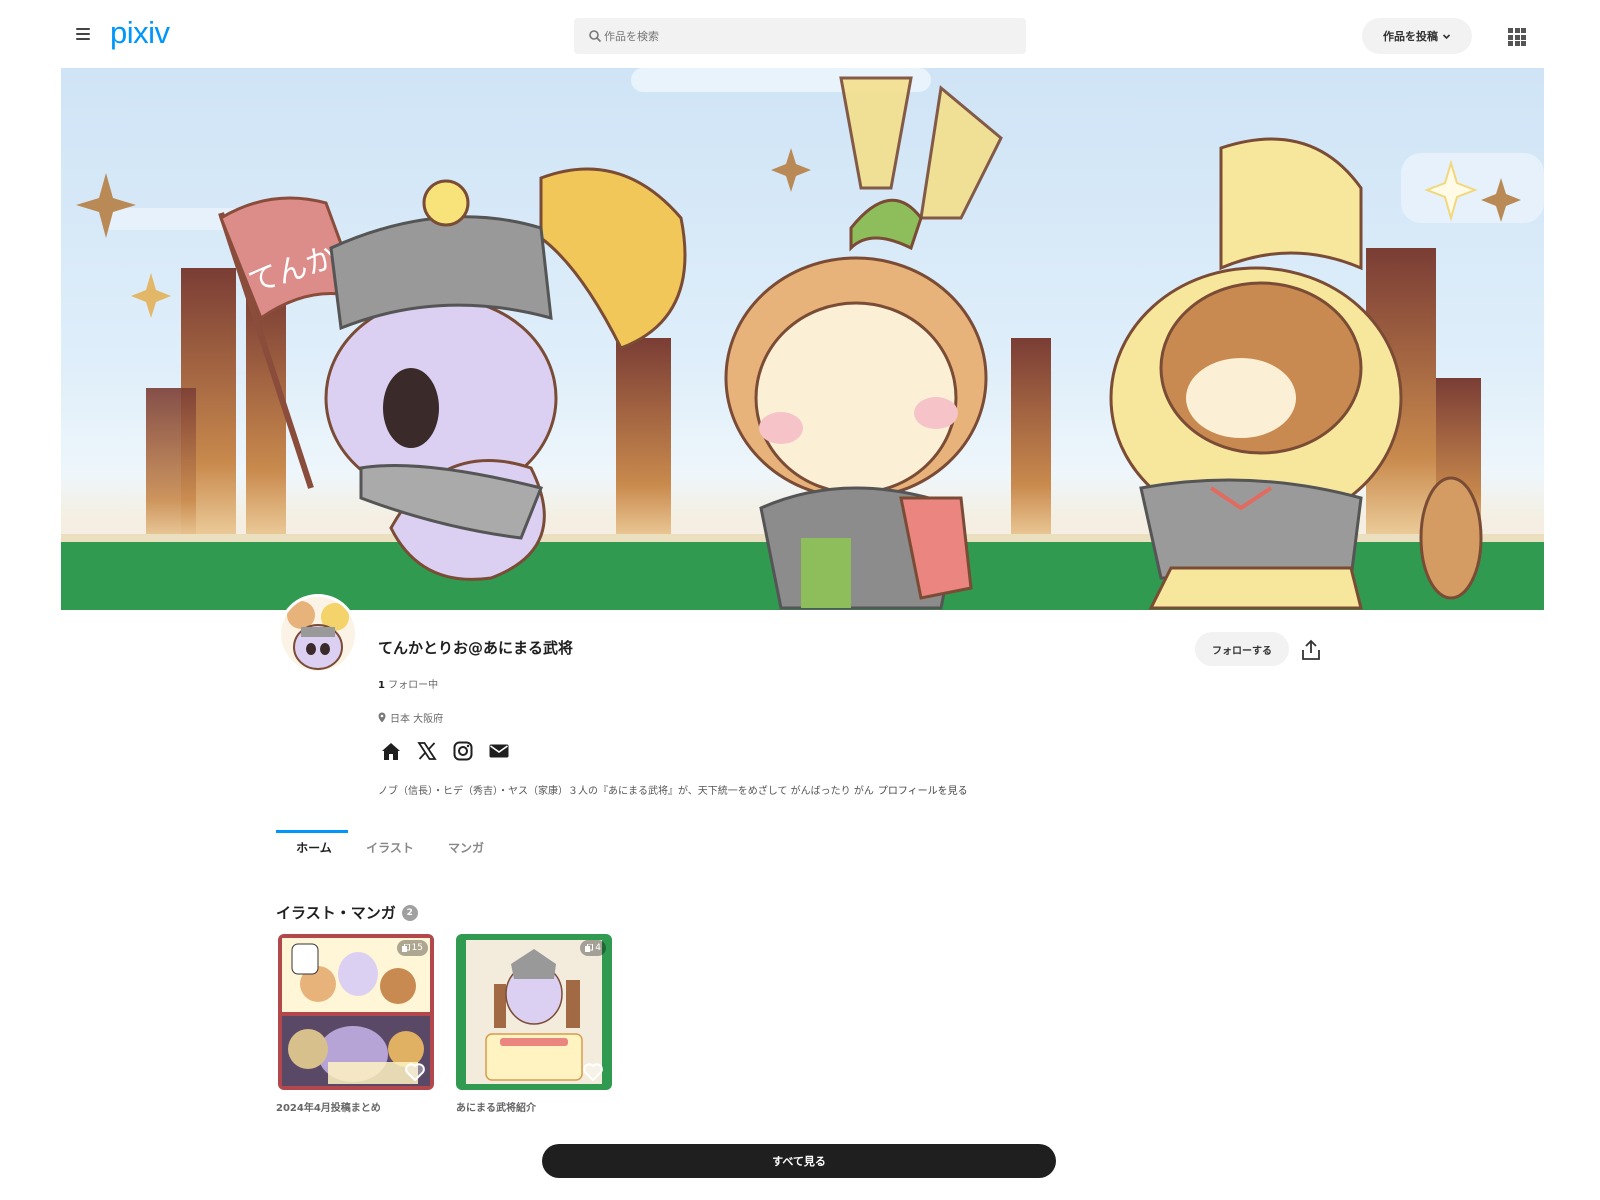 This screenshot has width=1600, height=1200. Describe the element at coordinates (534, 1012) in the screenshot. I see `work-card-2: 4` at that location.